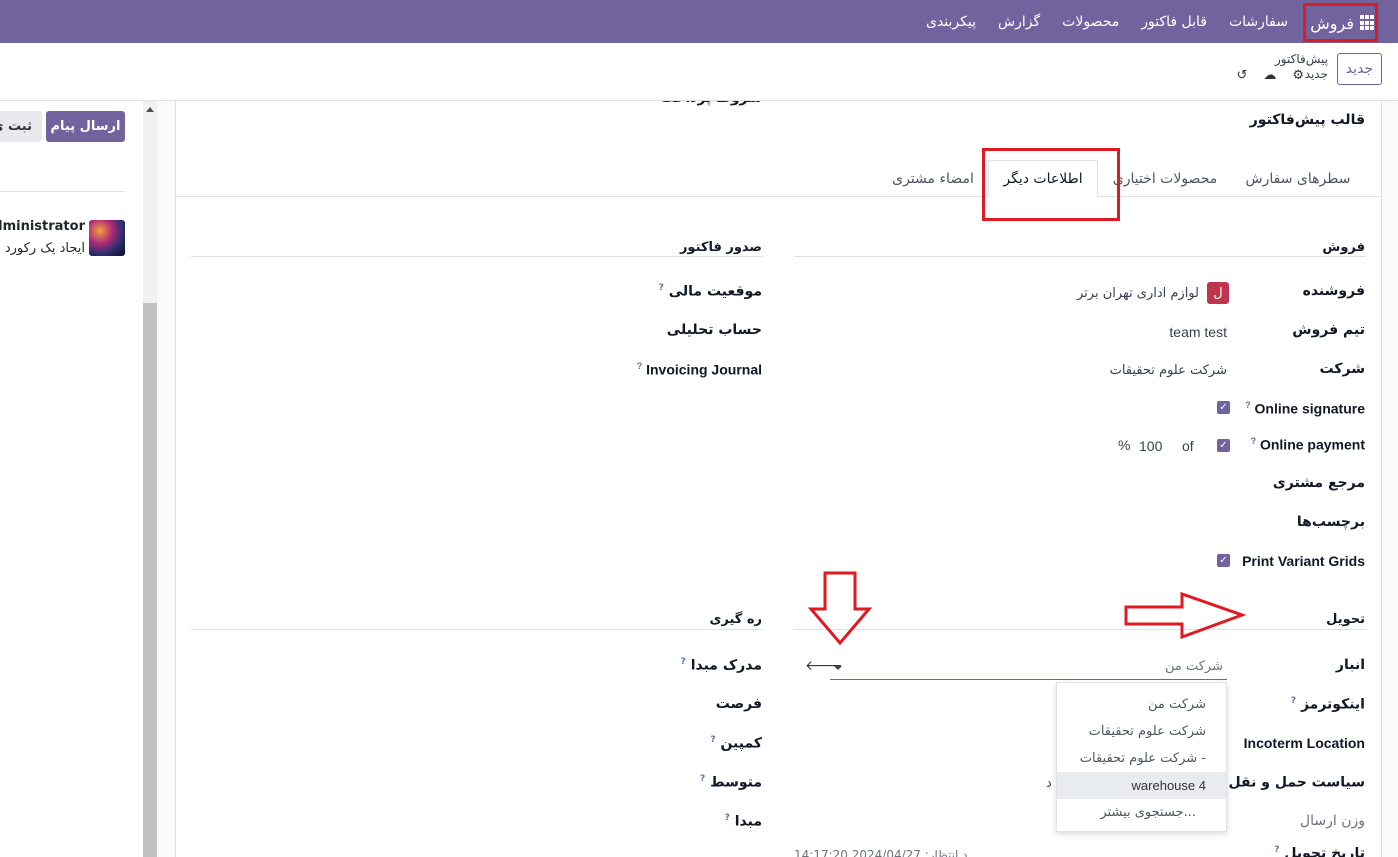 The height and width of the screenshot is (857, 1398). Describe the element at coordinates (1367, 23) in the screenshot. I see `apps-grid-icon` at that location.